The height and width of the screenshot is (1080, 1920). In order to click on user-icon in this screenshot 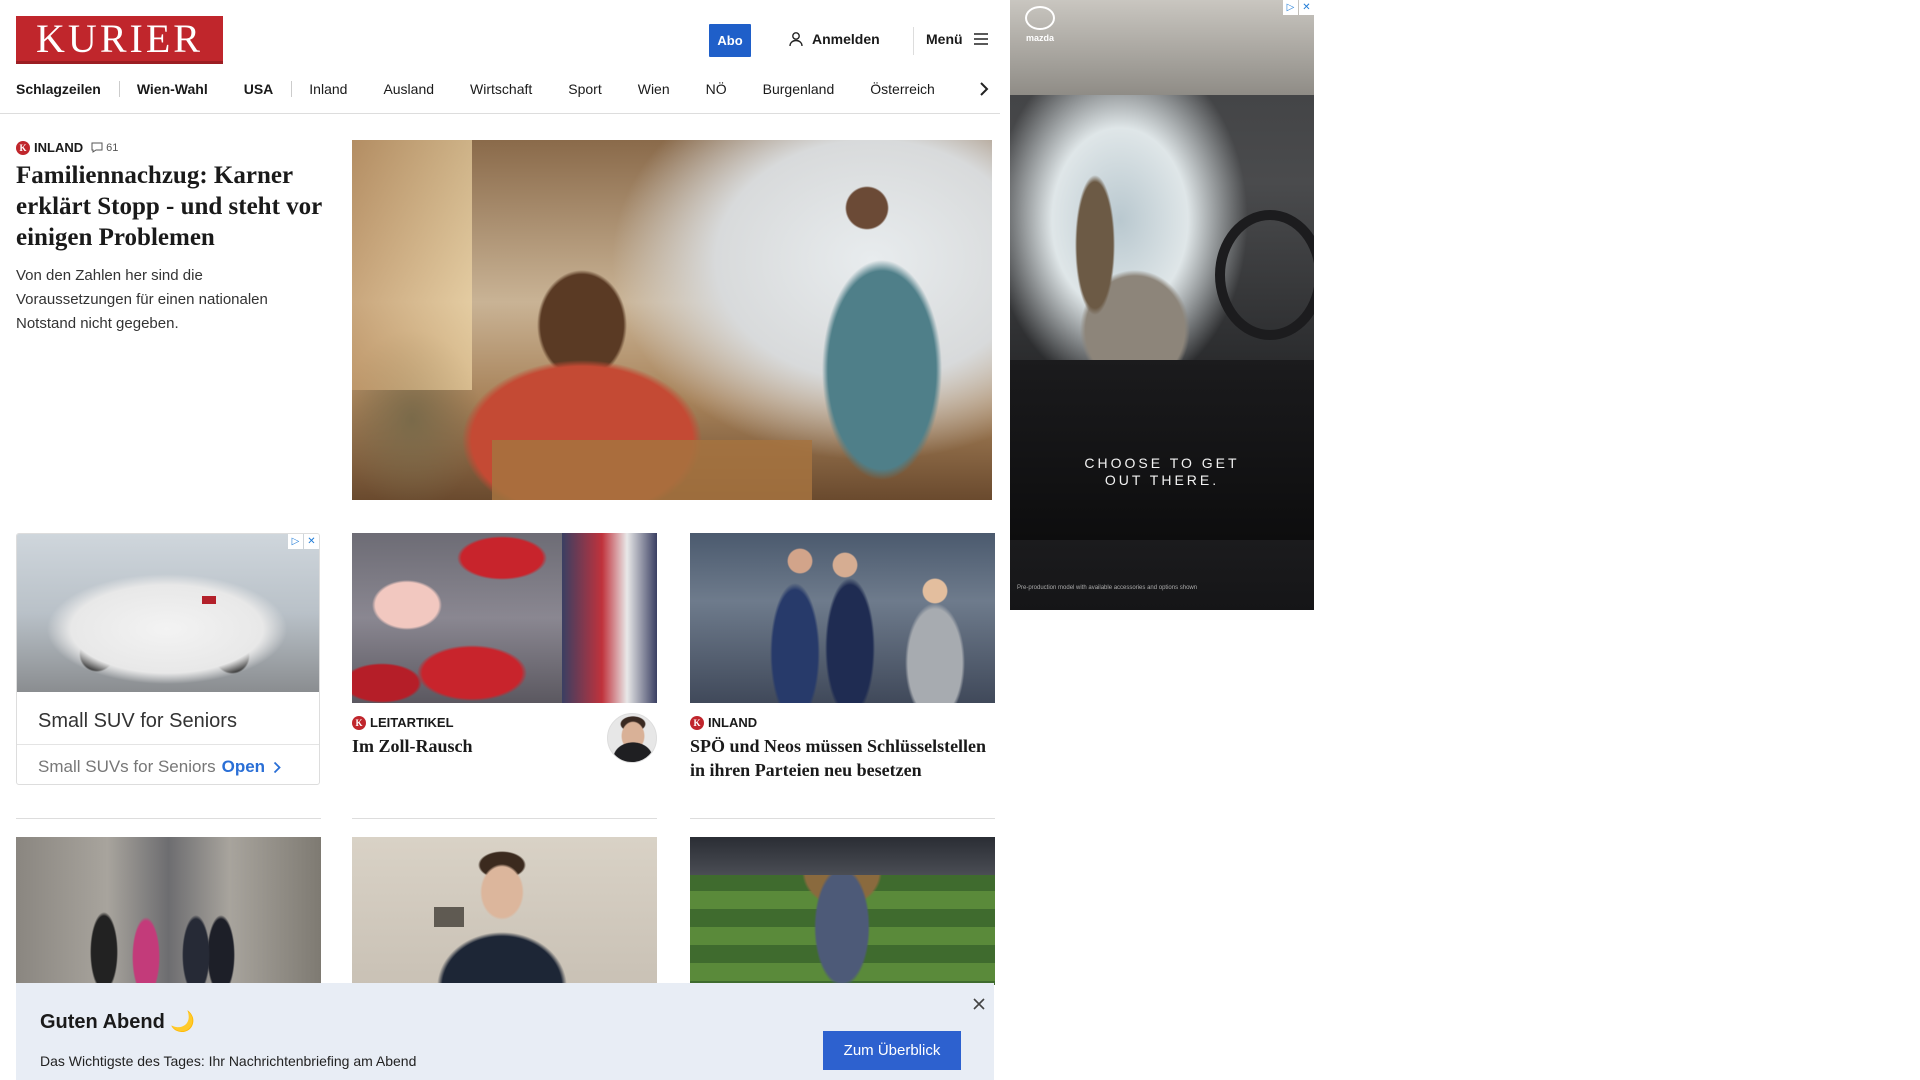, I will do `click(796, 39)`.